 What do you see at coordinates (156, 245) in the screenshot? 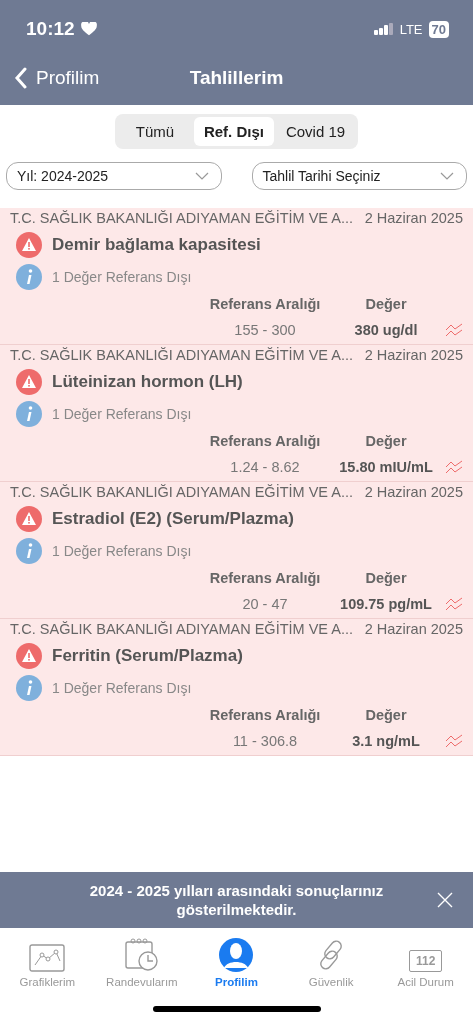
I see `test-name: Demir bağlama kapasitesi` at bounding box center [156, 245].